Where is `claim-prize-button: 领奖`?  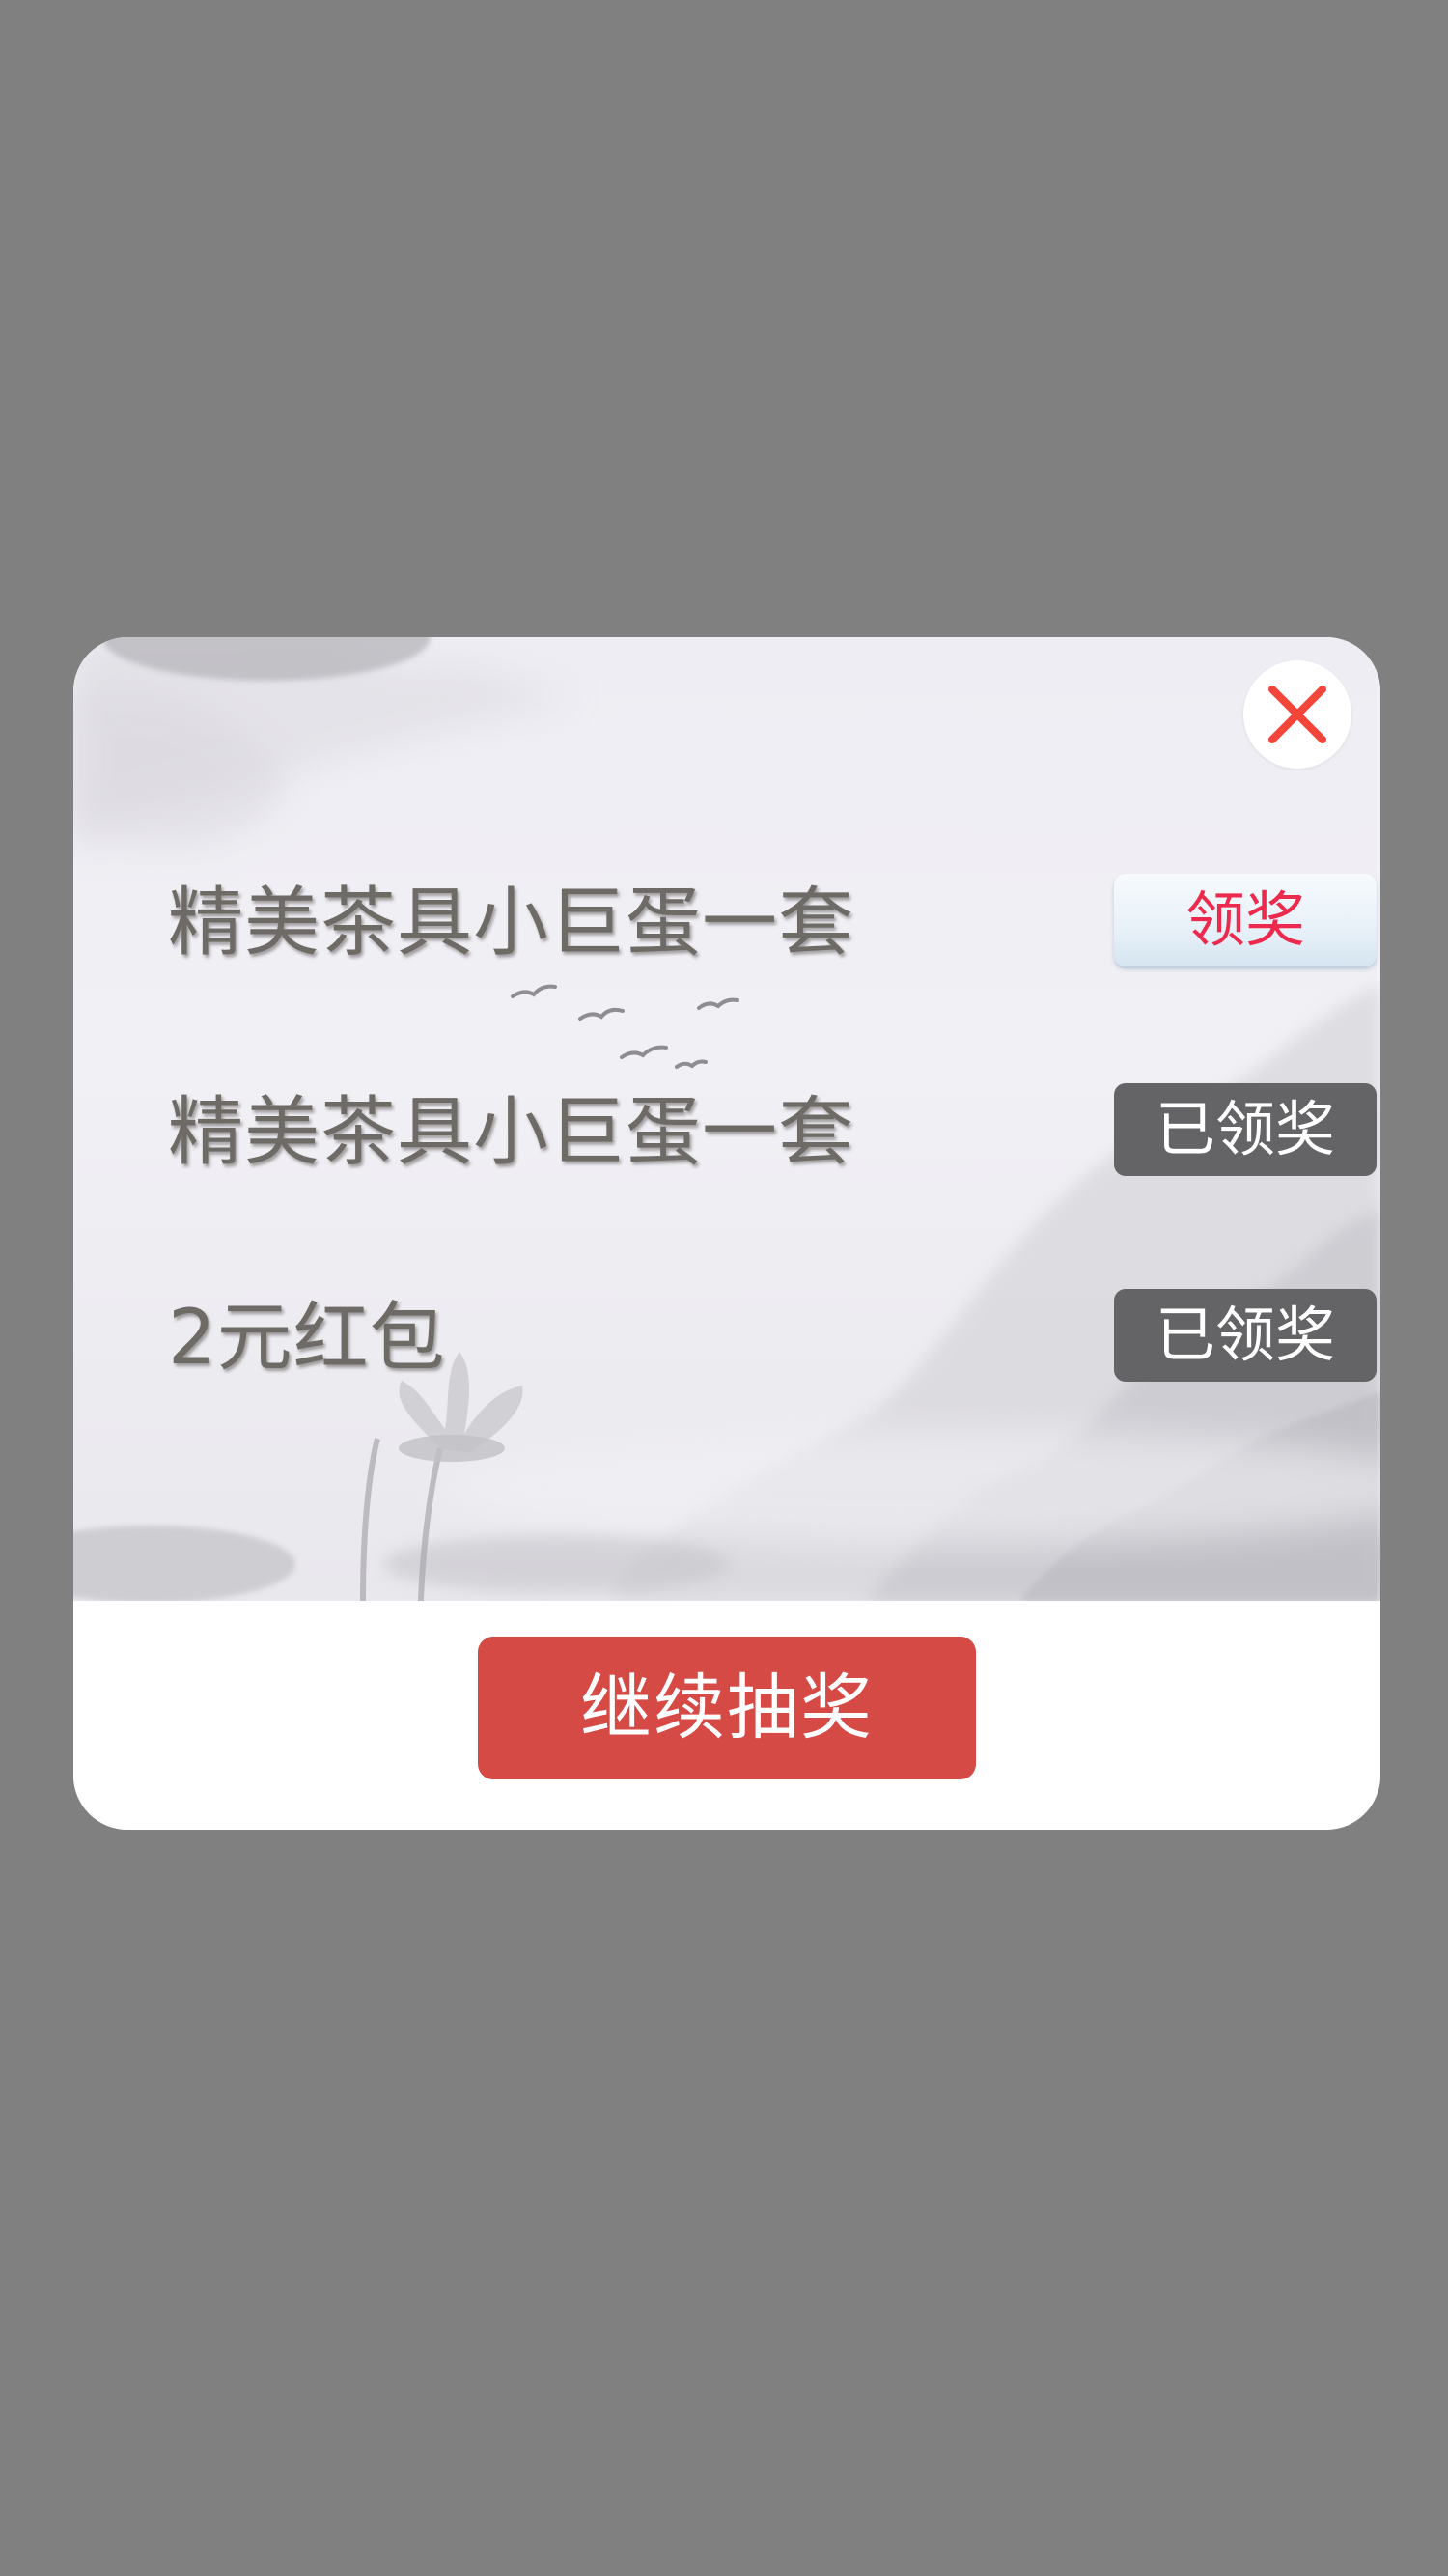
claim-prize-button: 领奖 is located at coordinates (1246, 920).